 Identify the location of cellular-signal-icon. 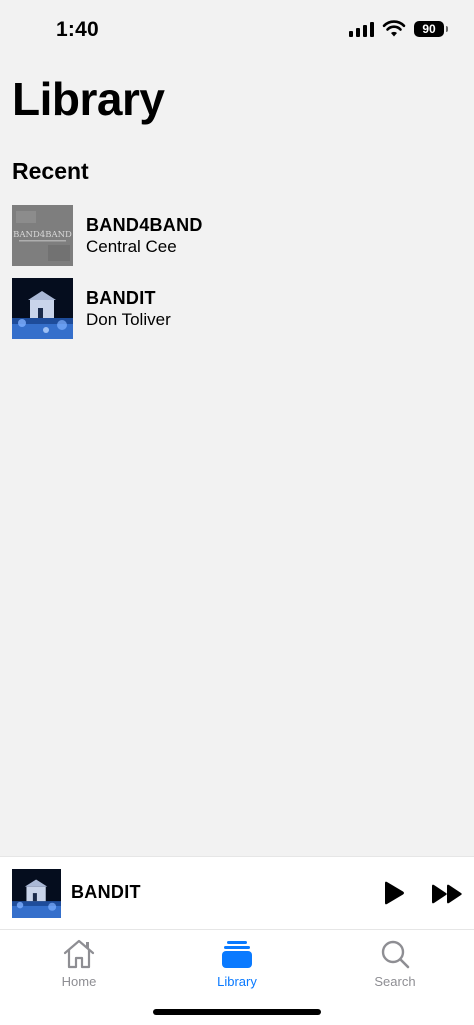
(361, 29).